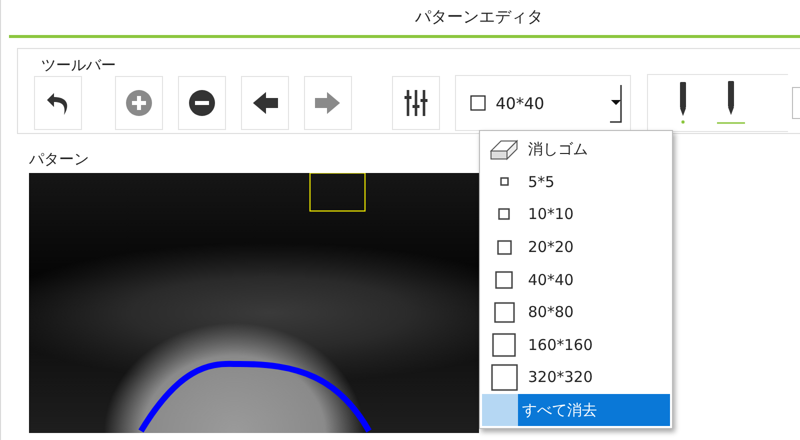 The image size is (800, 440). Describe the element at coordinates (576, 410) in the screenshot. I see `dropdown-item: すべて消去` at that location.